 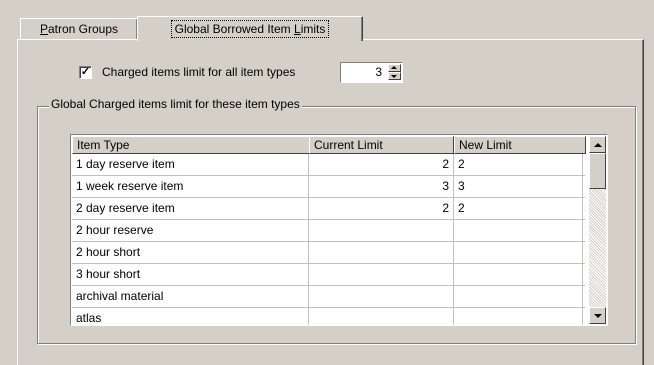 I want to click on cell-item-type: 1 week reserve item, so click(x=190, y=186).